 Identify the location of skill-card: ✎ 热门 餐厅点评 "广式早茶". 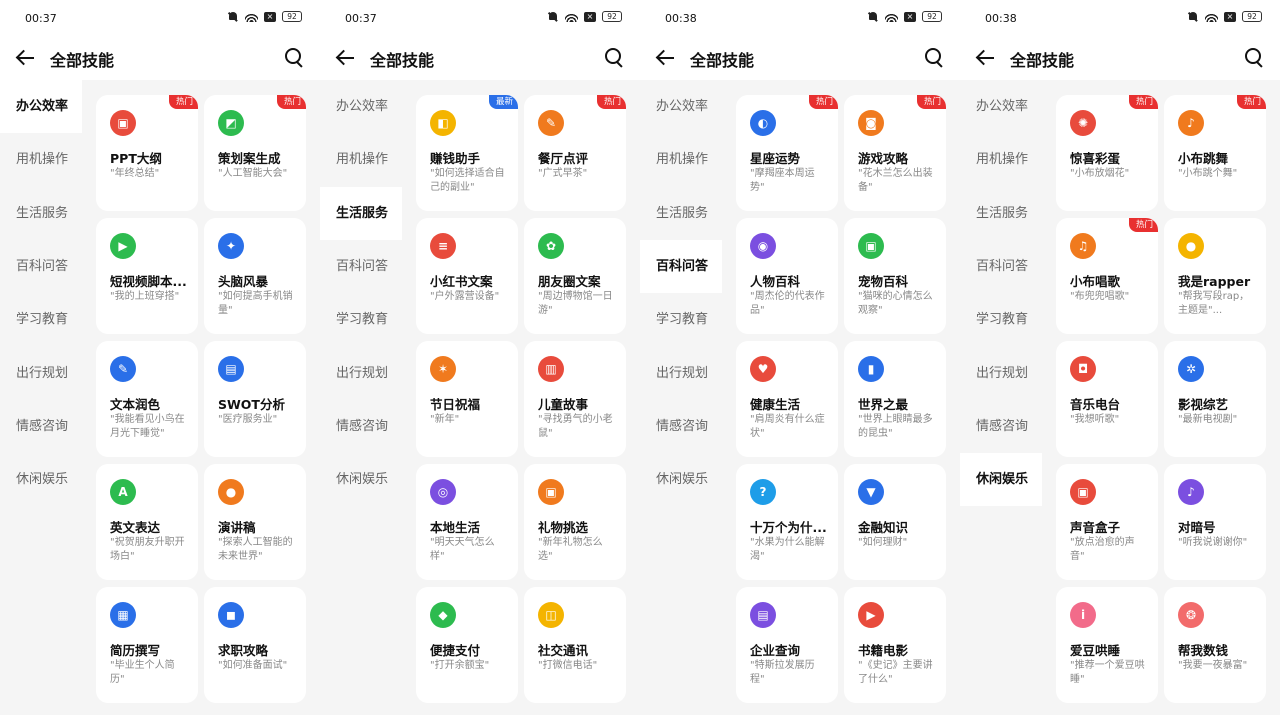
(575, 153).